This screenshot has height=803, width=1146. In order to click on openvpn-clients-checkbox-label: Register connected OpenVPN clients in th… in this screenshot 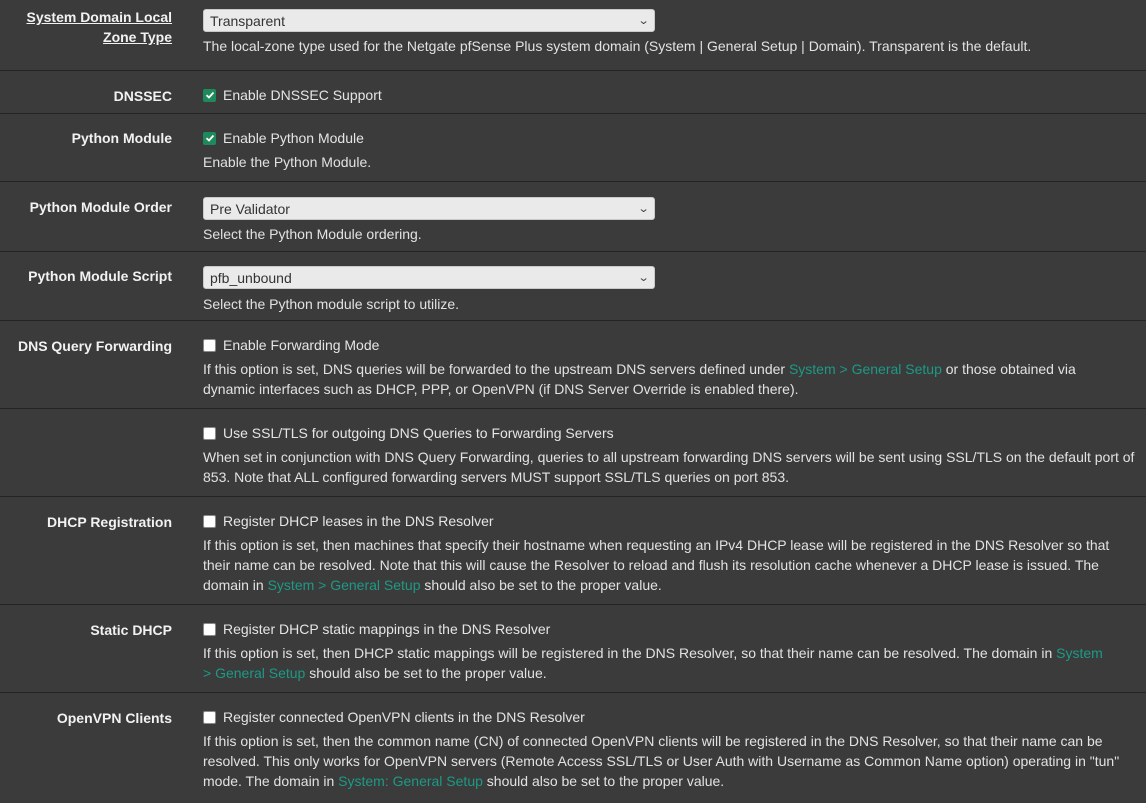, I will do `click(404, 717)`.